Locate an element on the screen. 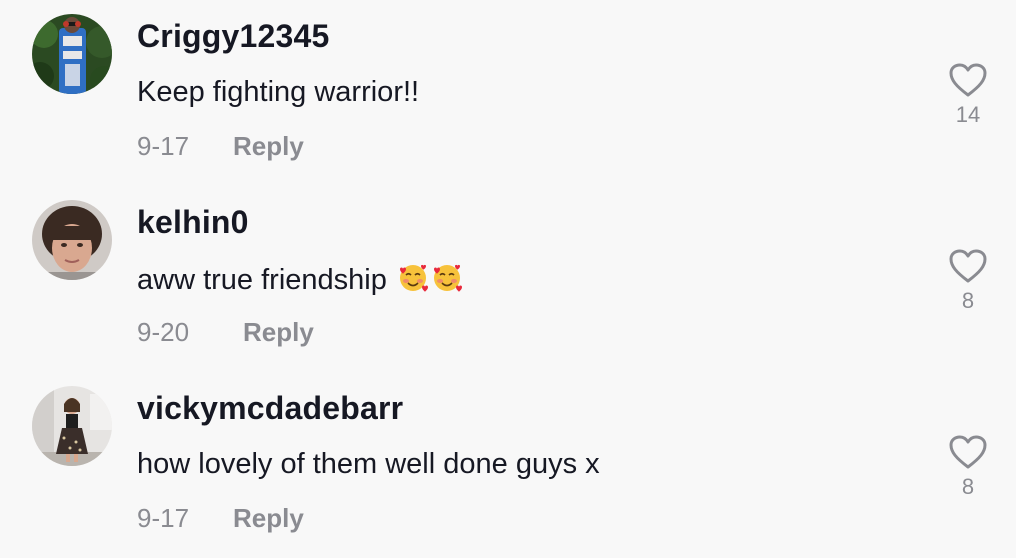  comment-date: 9-20 is located at coordinates (163, 332).